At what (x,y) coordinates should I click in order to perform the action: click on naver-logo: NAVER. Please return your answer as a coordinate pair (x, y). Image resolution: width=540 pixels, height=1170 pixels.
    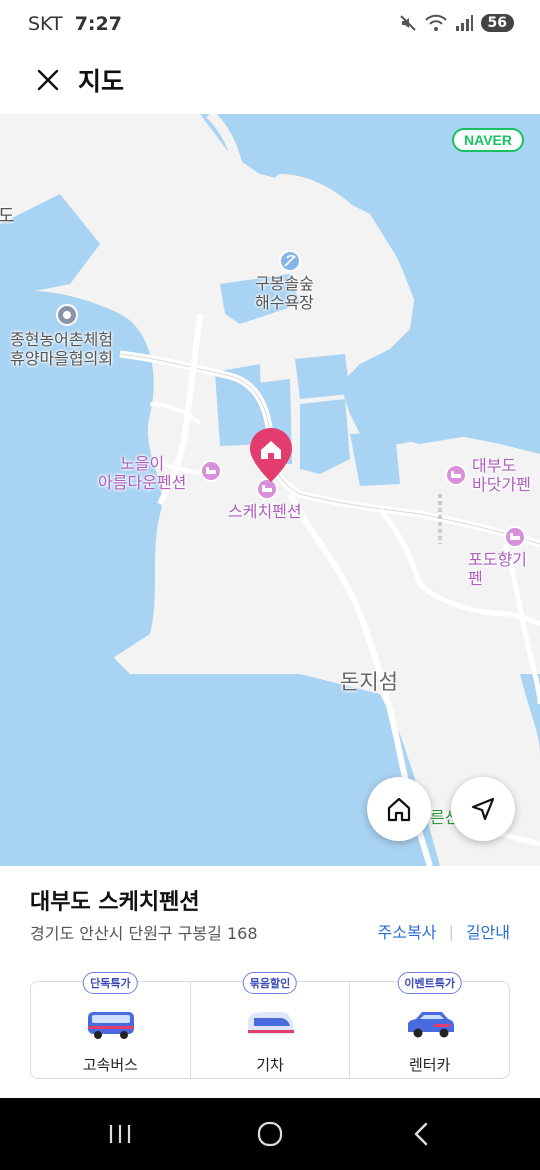
    Looking at the image, I should click on (488, 140).